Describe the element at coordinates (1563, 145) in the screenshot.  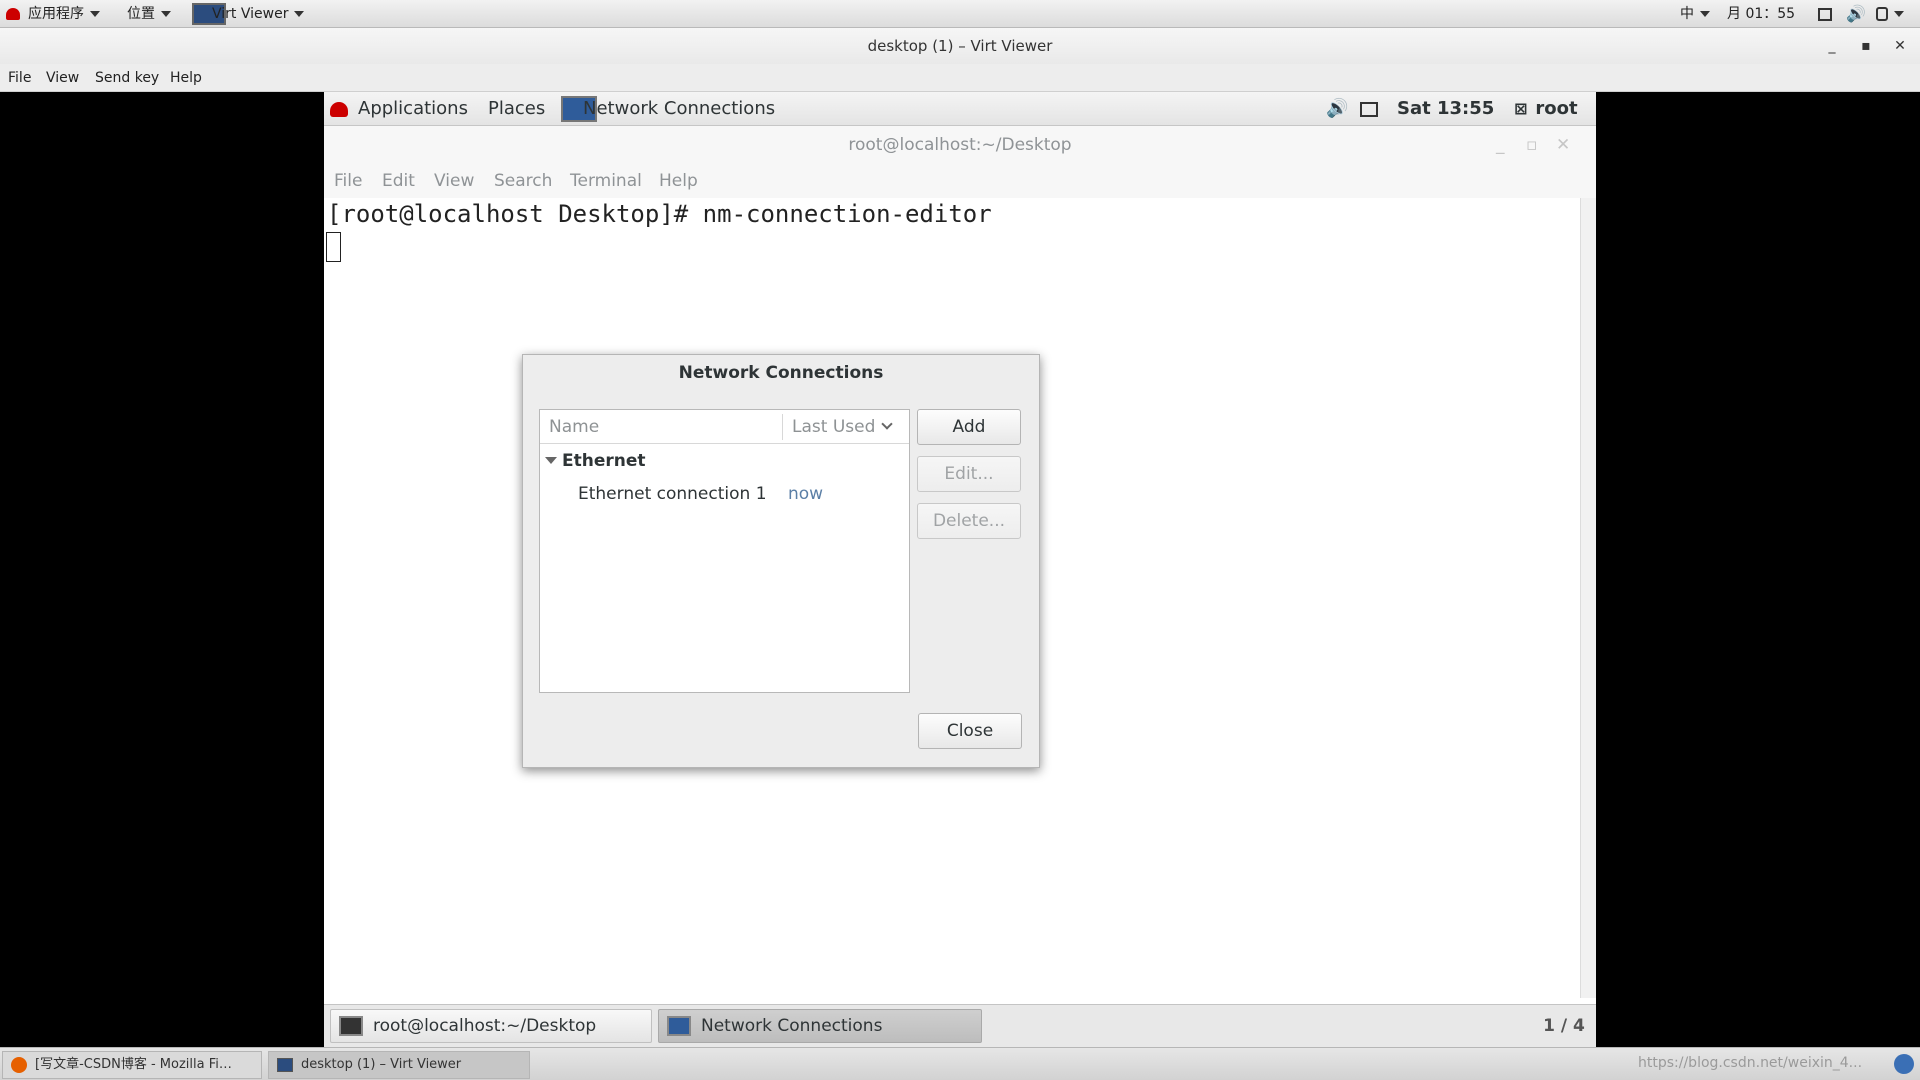
I see `terminal-close-button: ✕` at that location.